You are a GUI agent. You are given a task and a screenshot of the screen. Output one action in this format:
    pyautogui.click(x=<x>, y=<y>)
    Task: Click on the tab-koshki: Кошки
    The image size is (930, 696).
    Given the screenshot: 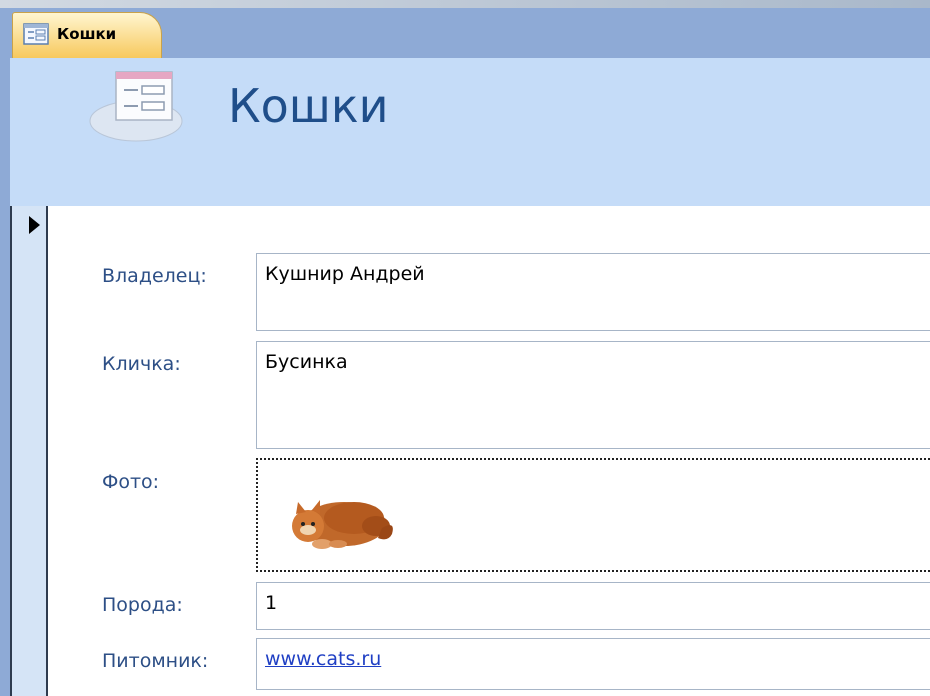 What is the action you would take?
    pyautogui.click(x=87, y=35)
    